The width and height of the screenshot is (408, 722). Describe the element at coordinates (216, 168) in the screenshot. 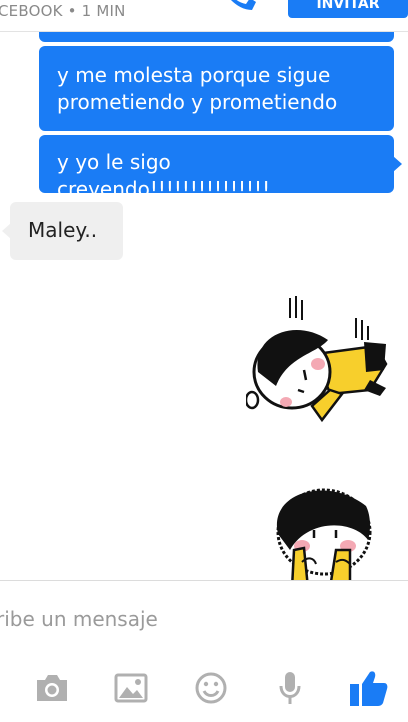

I see `message-bubble-outgoing: y yo le sigo creyendo!!!!!!!!!!!!!!!` at that location.